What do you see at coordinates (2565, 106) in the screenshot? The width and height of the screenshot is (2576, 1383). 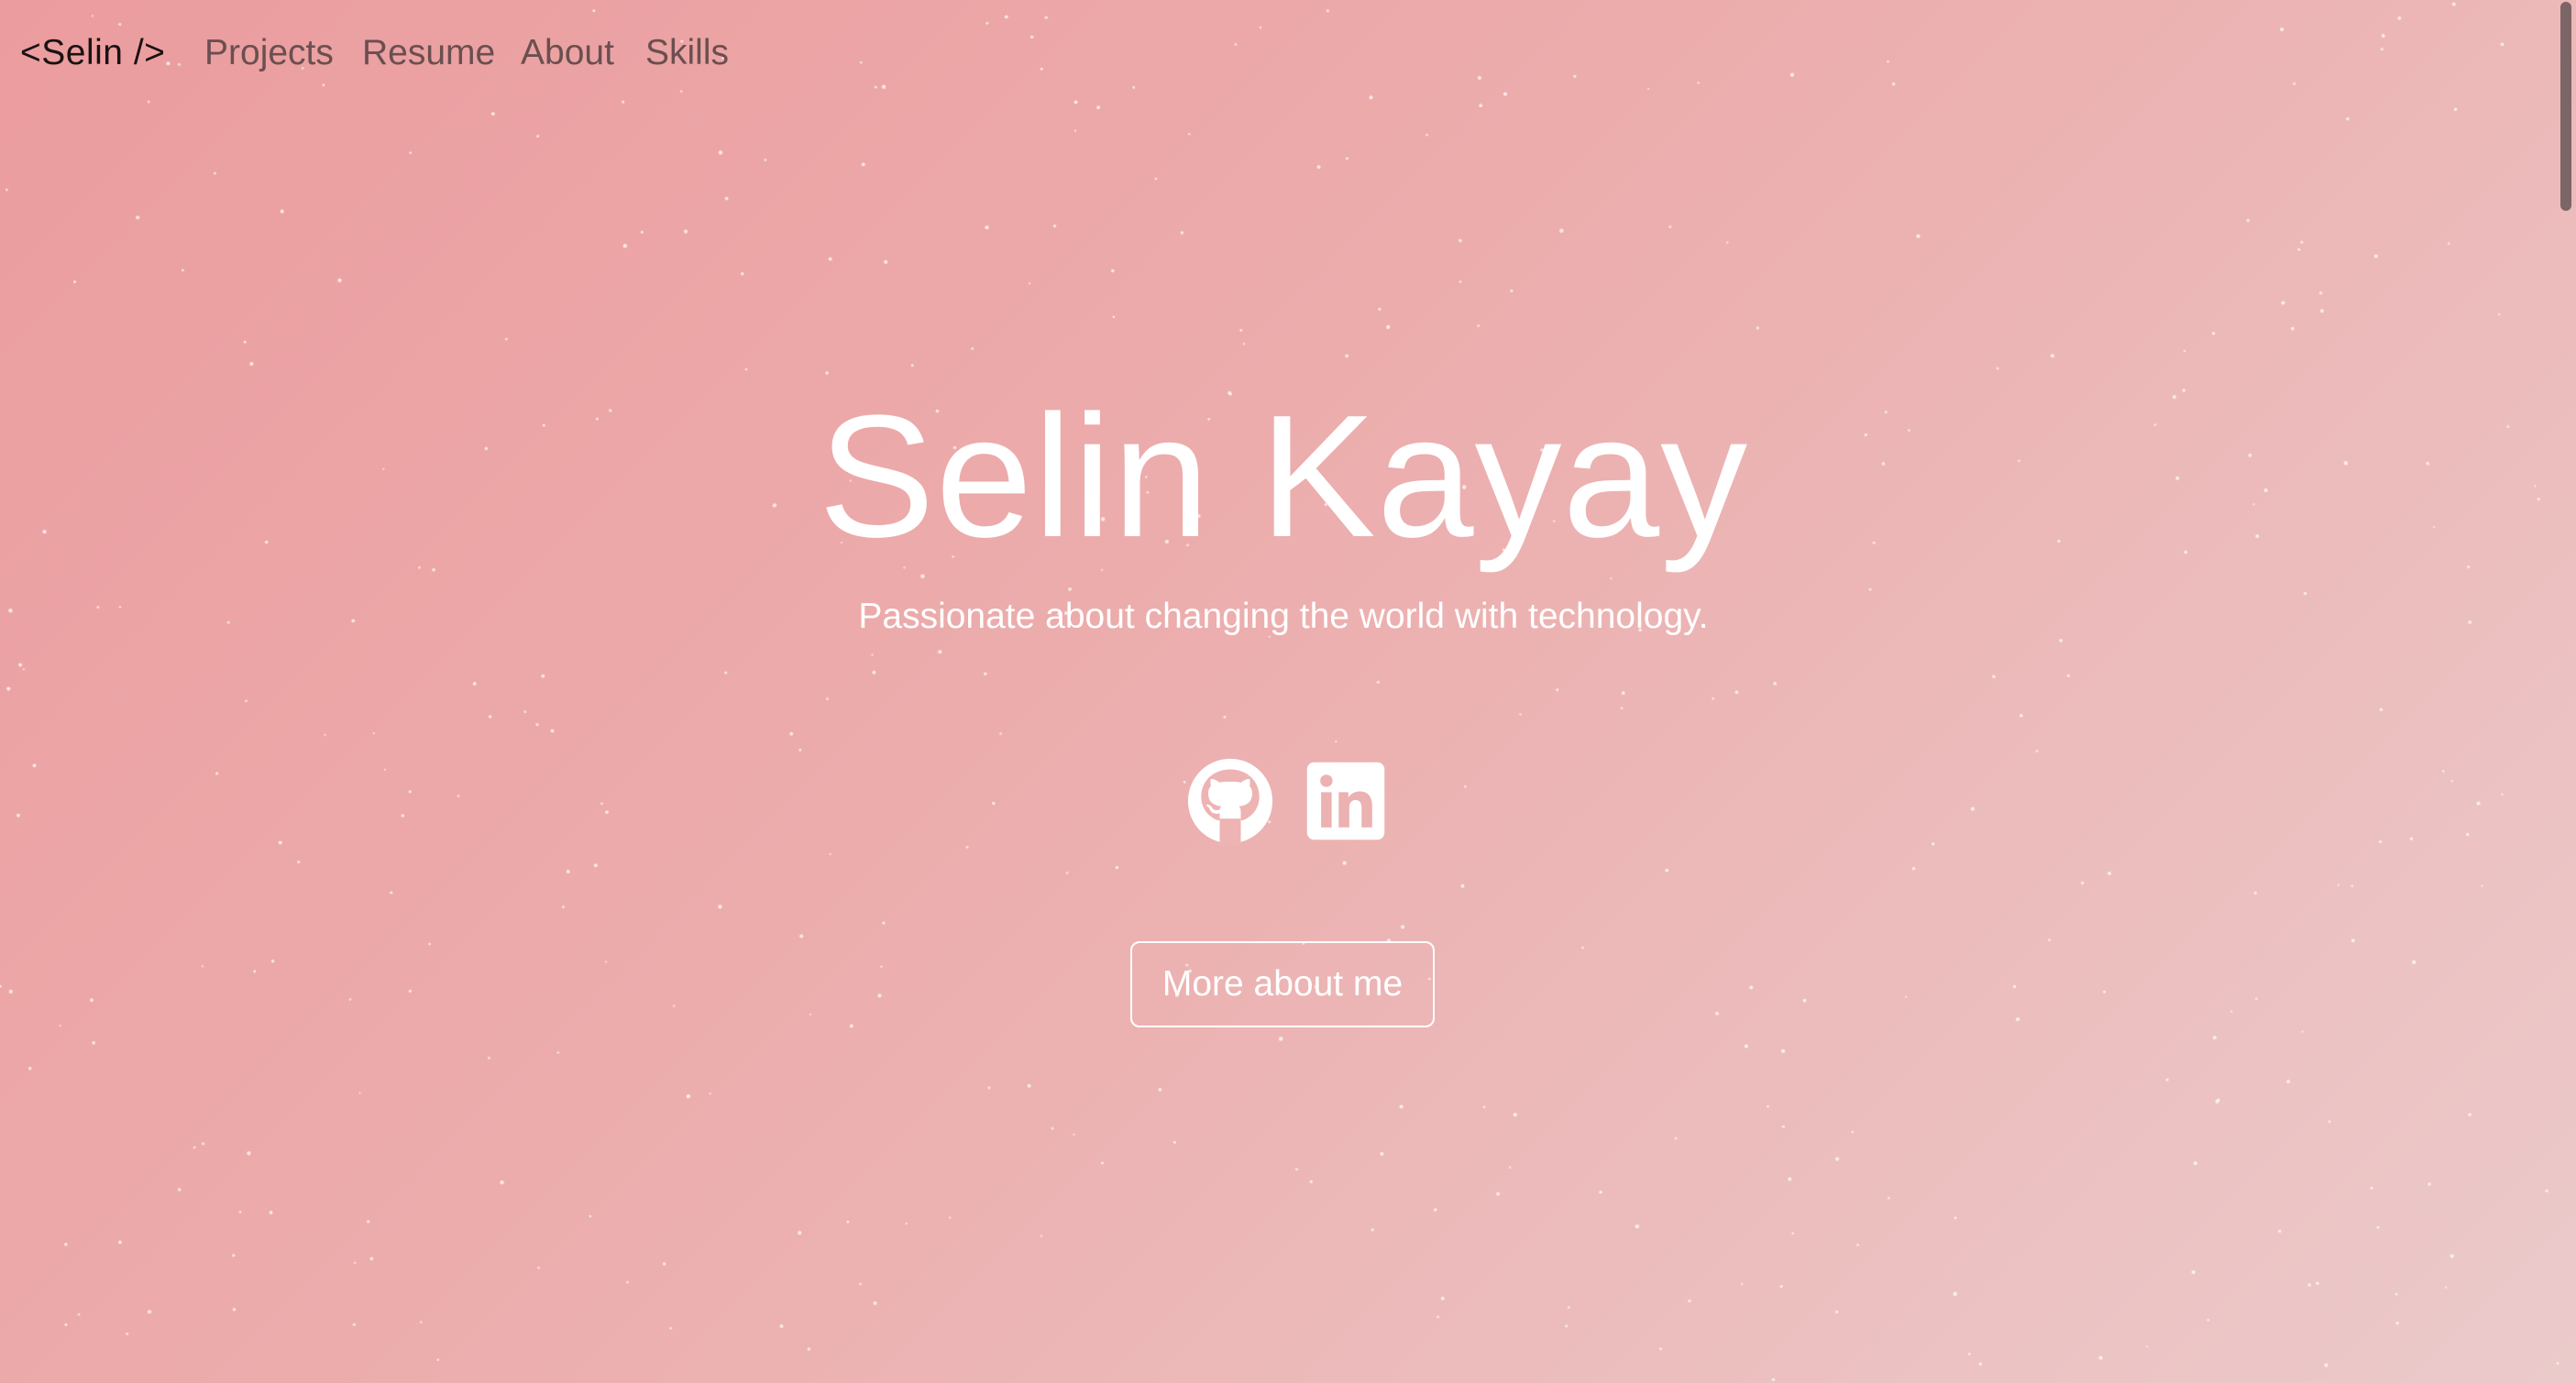 I see `scrollbar-thumb` at bounding box center [2565, 106].